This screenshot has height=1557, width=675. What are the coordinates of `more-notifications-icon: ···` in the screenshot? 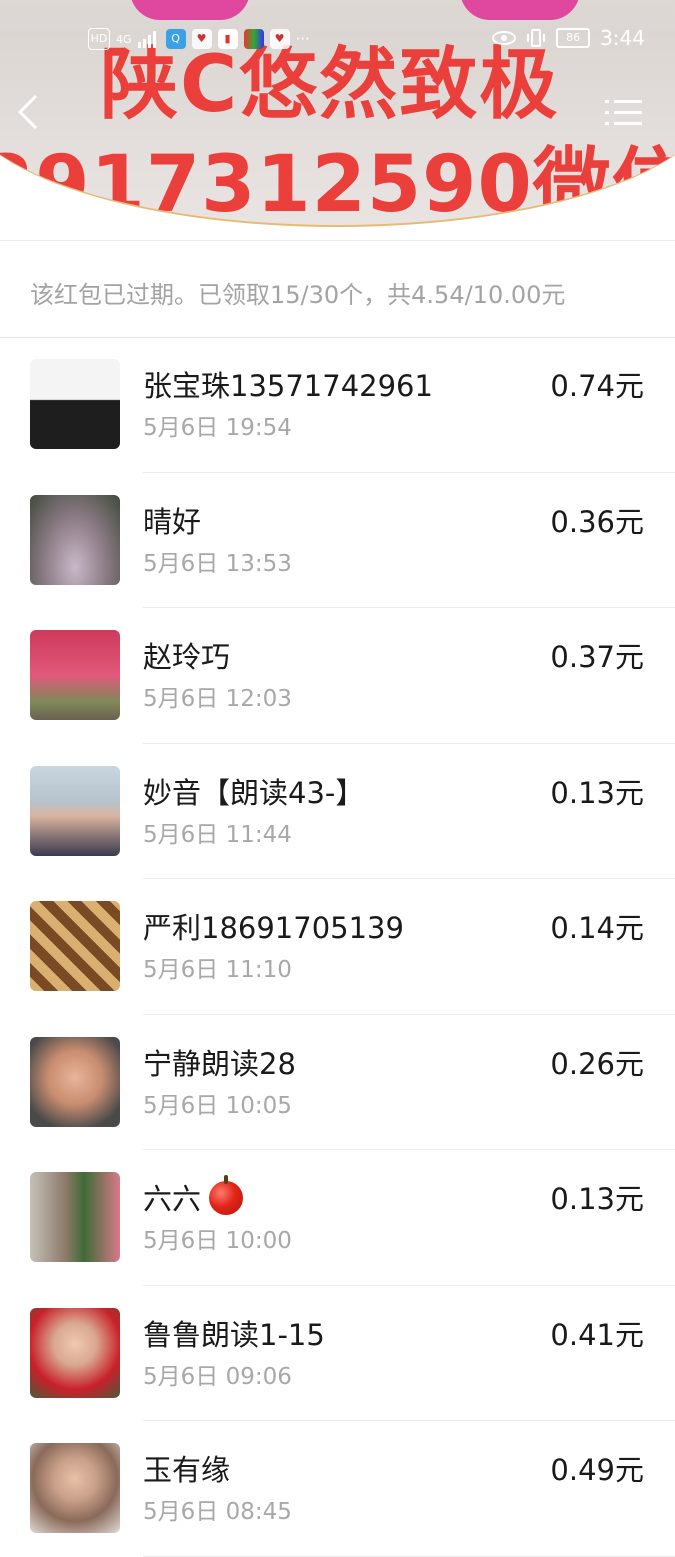 It's located at (302, 39).